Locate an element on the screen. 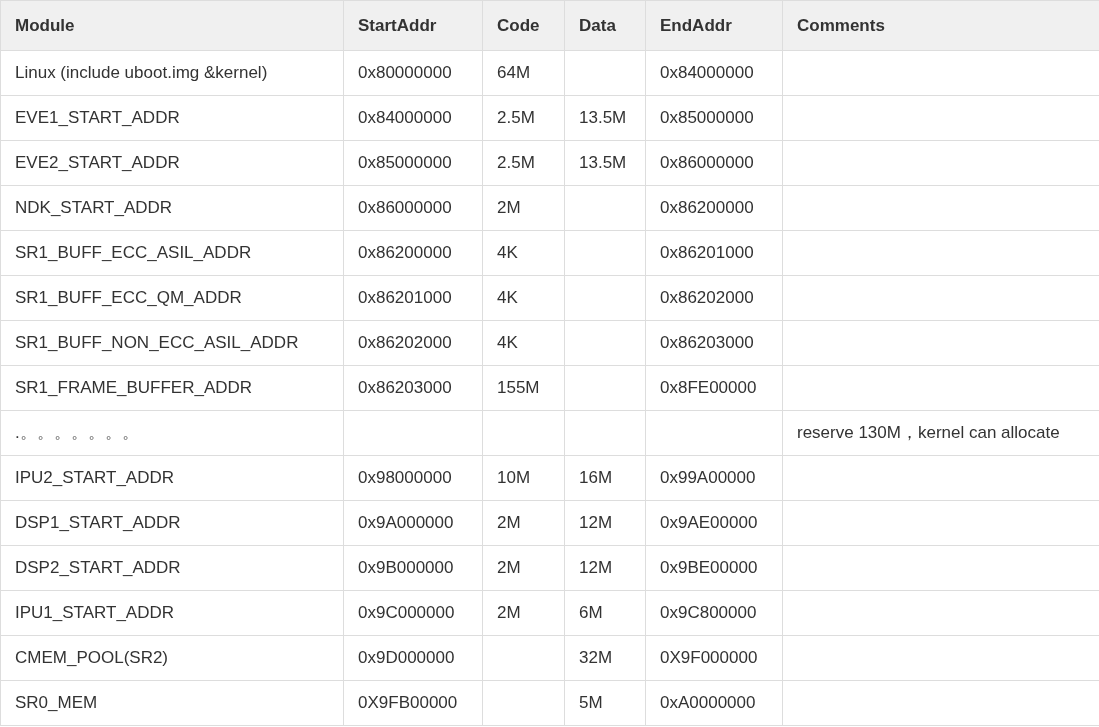 The image size is (1099, 727). table-cell: 64M is located at coordinates (523, 73).